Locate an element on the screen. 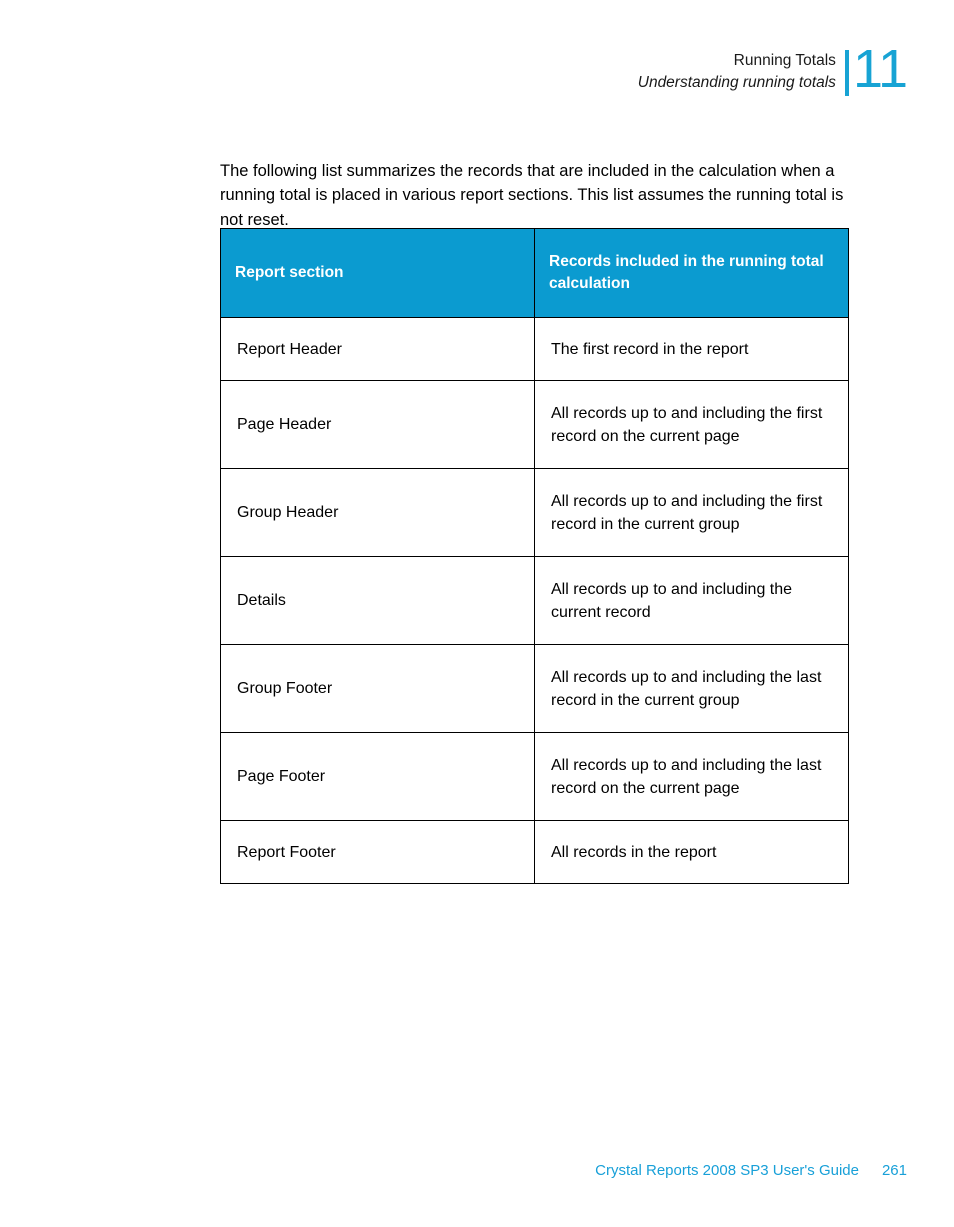  footer-guide-title: Crystal Reports 2008 SP3 User's Guide is located at coordinates (727, 1170).